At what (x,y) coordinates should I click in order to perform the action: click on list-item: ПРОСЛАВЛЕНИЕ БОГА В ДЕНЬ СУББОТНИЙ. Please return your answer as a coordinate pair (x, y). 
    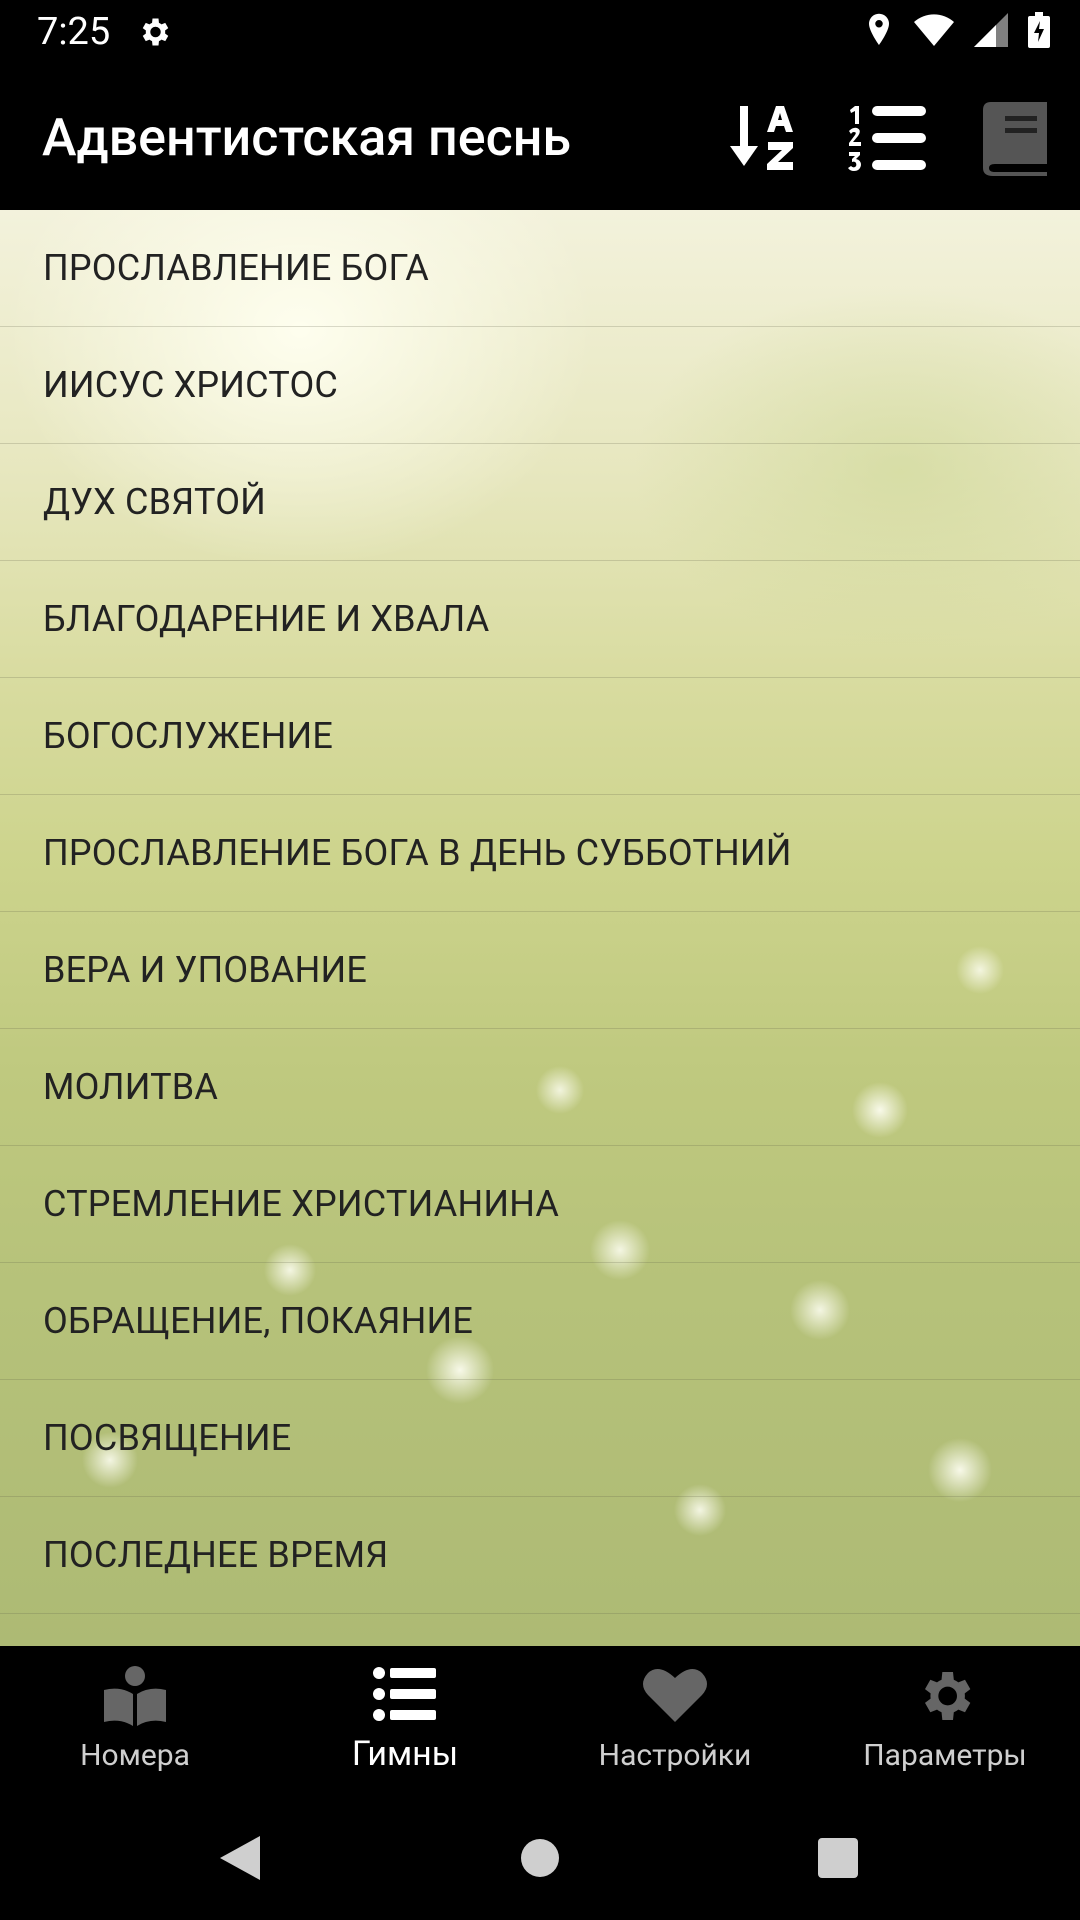
    Looking at the image, I should click on (540, 853).